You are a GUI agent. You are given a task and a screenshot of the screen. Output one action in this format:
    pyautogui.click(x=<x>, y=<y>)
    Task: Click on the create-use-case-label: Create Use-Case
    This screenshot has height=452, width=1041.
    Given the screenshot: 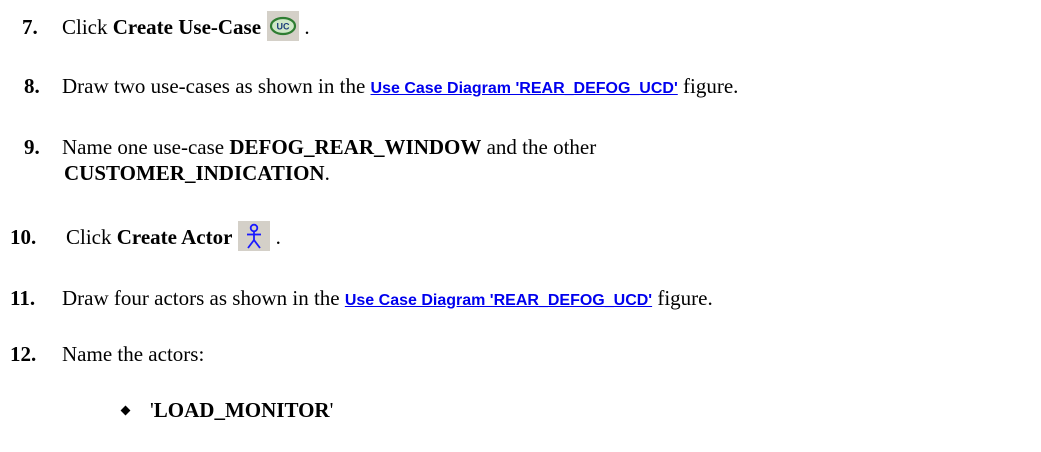 What is the action you would take?
    pyautogui.click(x=187, y=27)
    